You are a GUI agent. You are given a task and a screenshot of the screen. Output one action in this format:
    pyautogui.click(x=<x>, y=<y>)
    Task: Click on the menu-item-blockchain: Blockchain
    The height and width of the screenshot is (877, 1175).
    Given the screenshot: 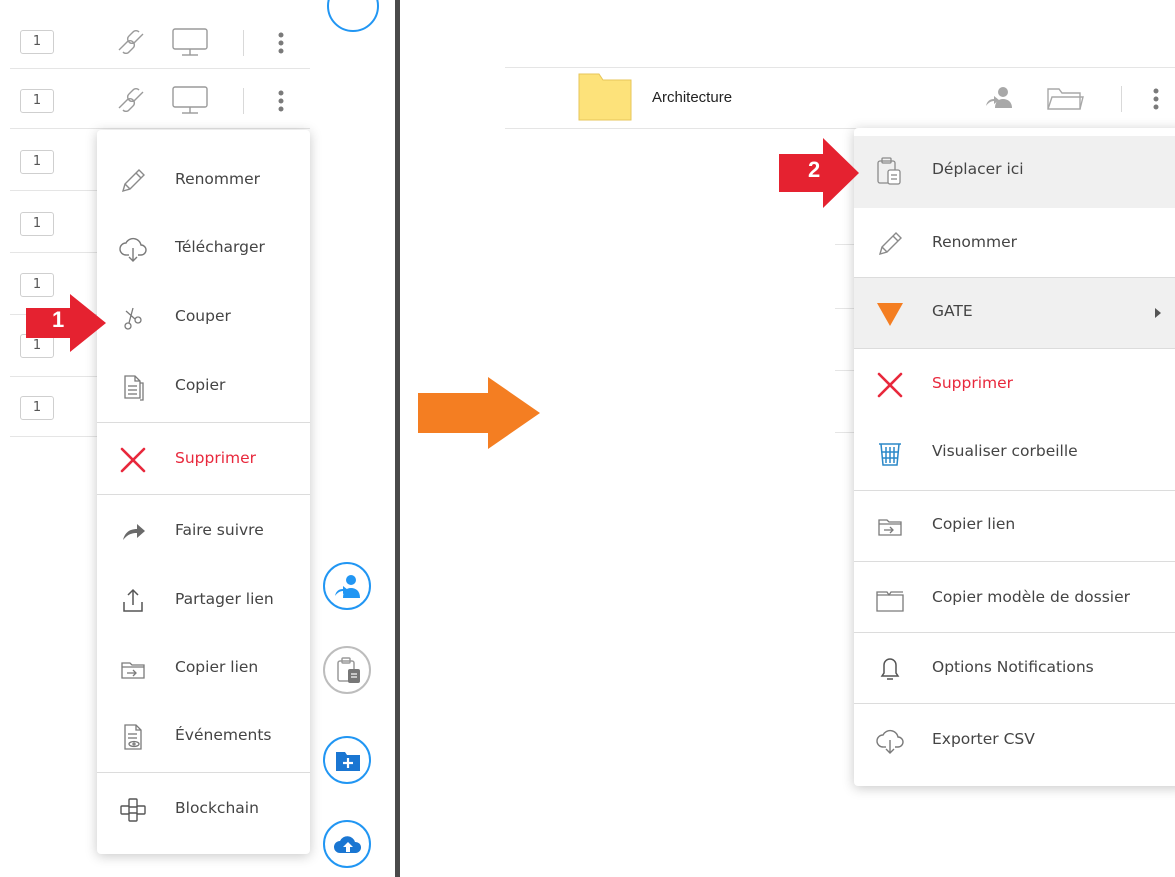 What is the action you would take?
    pyautogui.click(x=203, y=810)
    